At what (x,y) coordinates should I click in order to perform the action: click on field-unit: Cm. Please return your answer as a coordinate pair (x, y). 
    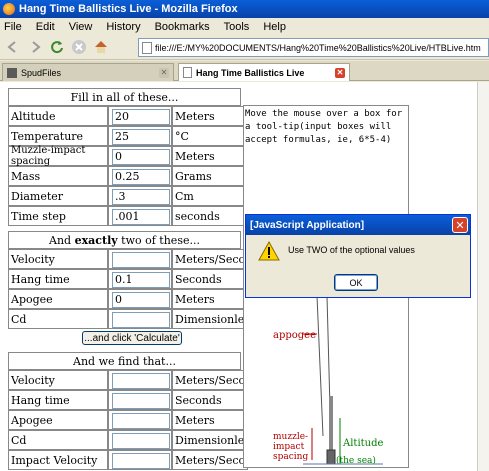
    Looking at the image, I should click on (210, 196).